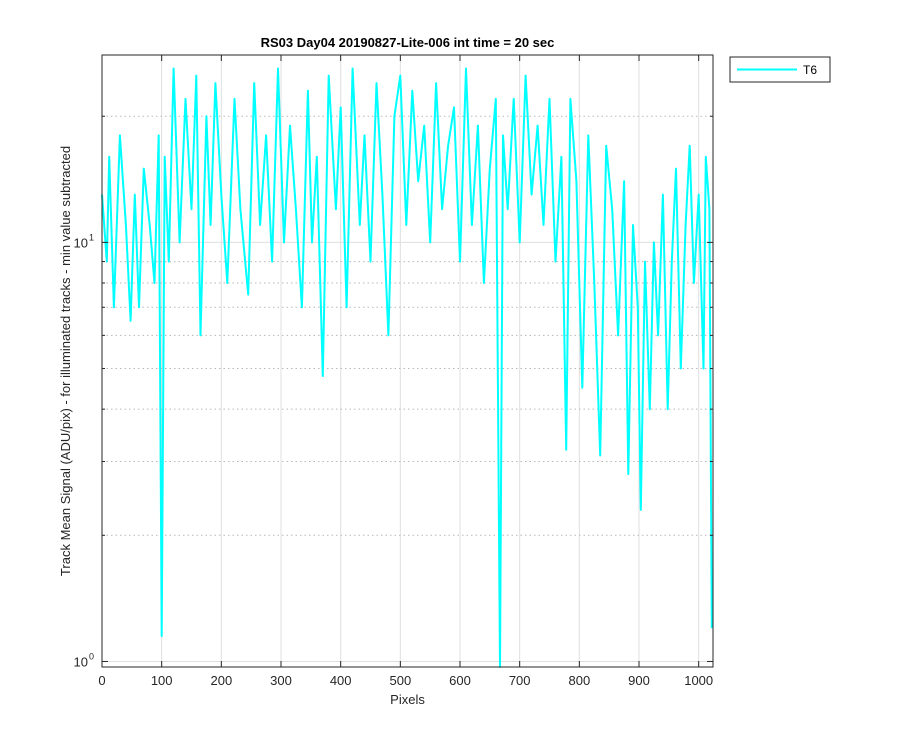 The width and height of the screenshot is (900, 750). What do you see at coordinates (460, 680) in the screenshot?
I see `x-tick-label: 600` at bounding box center [460, 680].